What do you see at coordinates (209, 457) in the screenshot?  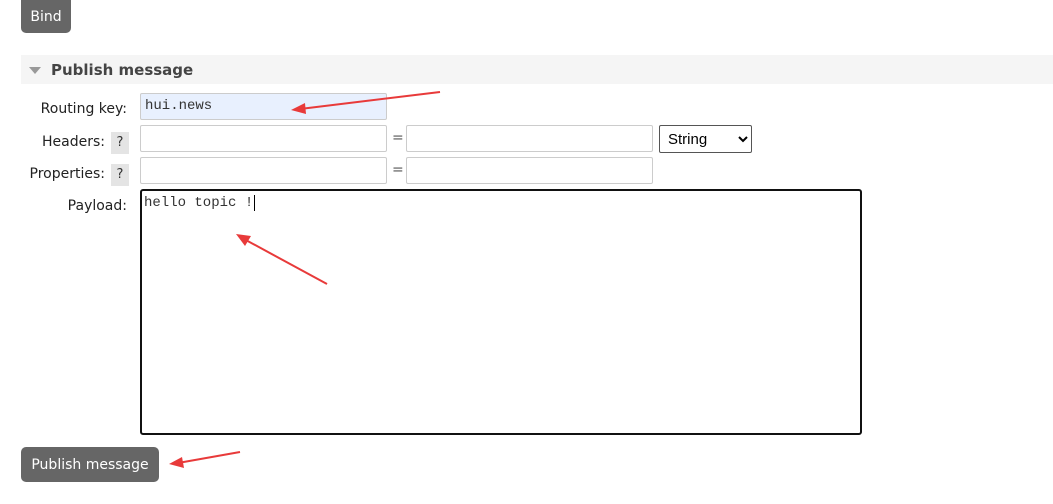 I see `arrow-publish` at bounding box center [209, 457].